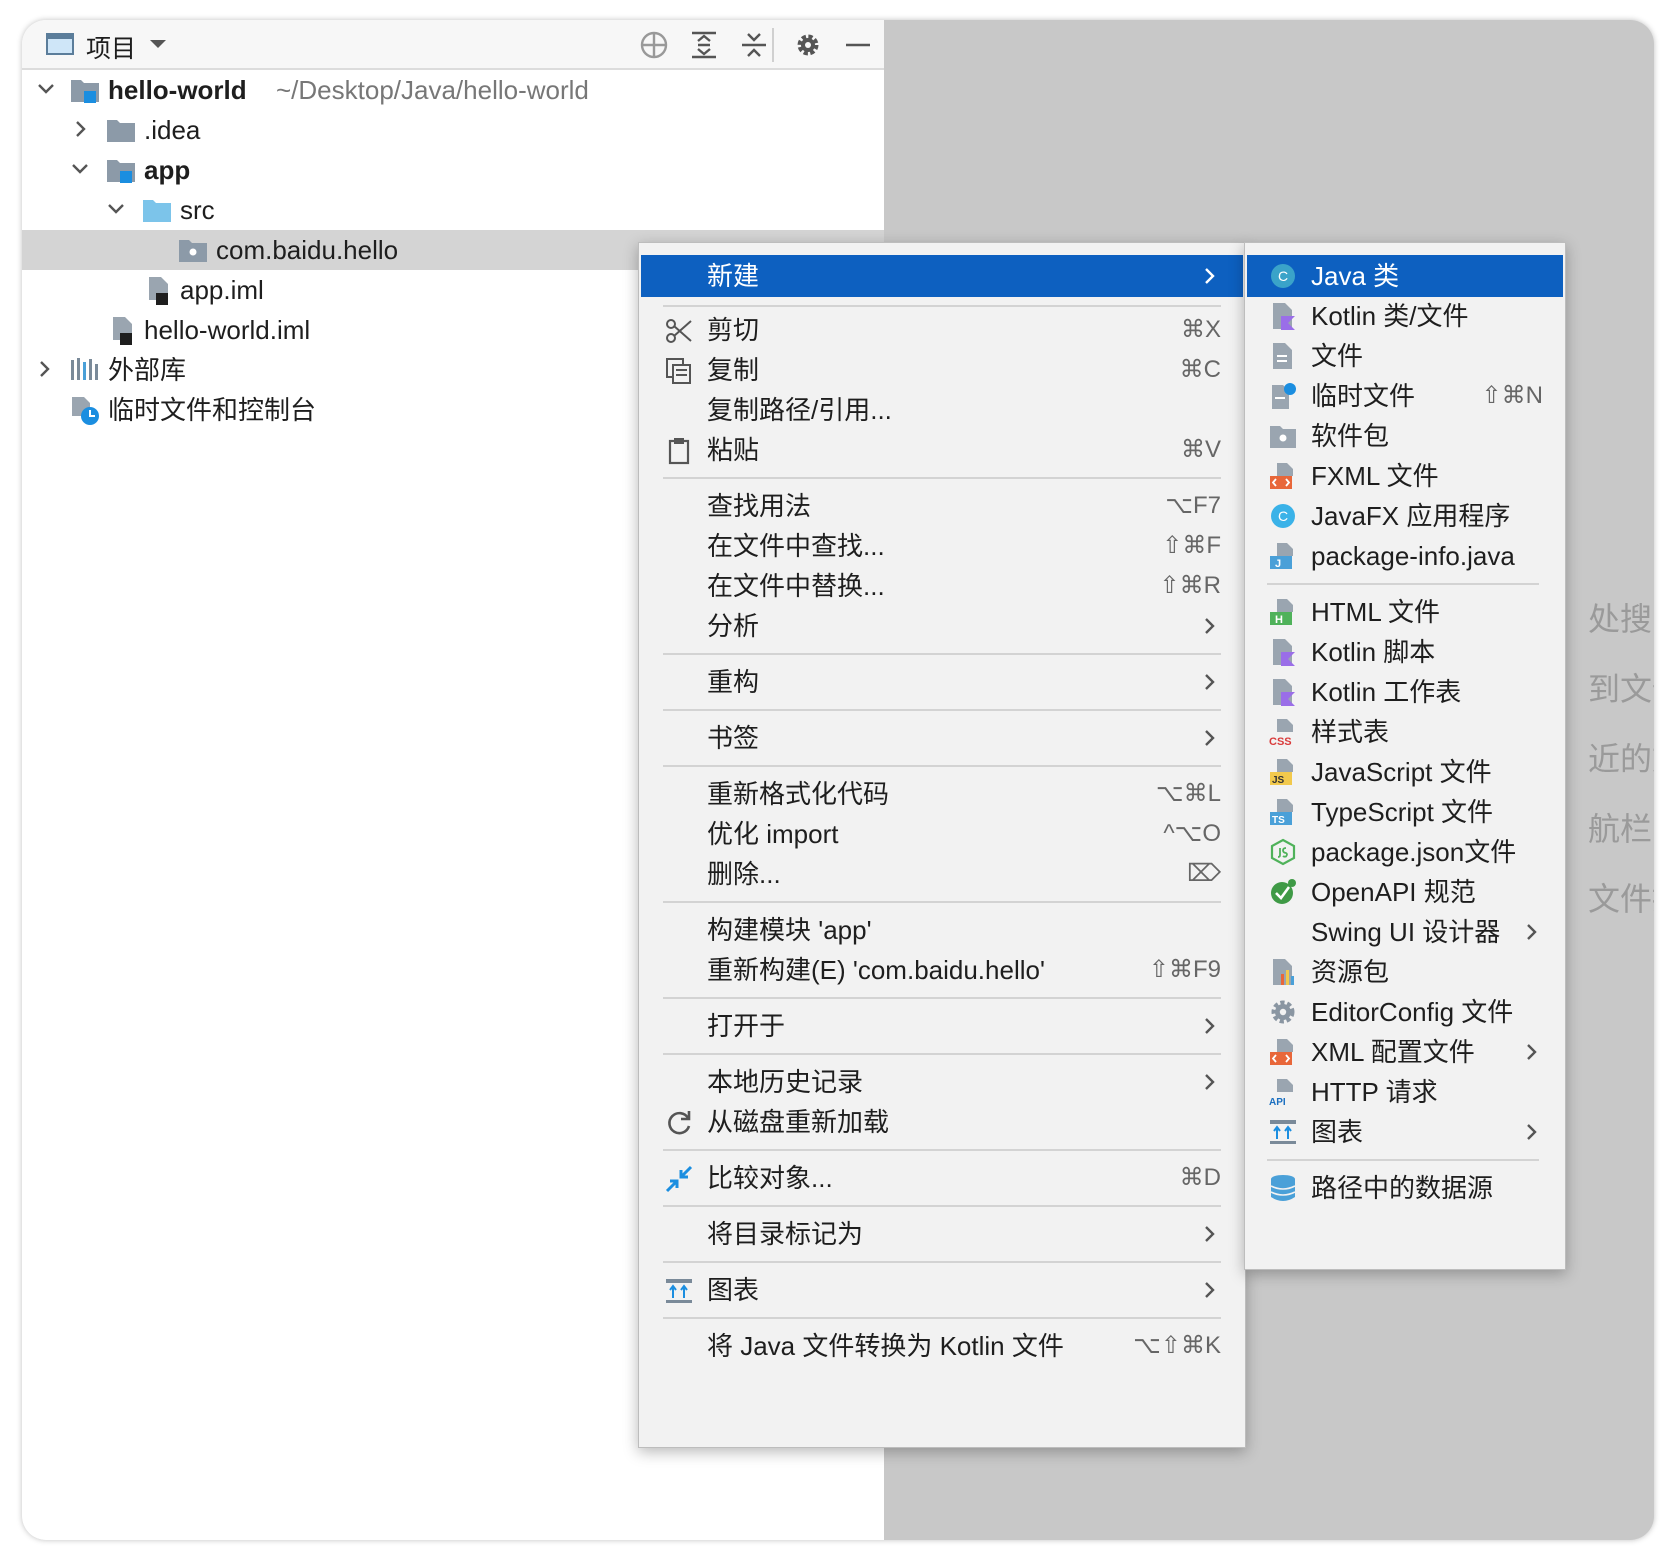  What do you see at coordinates (1279, 620) in the screenshot?
I see `svg-text: H` at bounding box center [1279, 620].